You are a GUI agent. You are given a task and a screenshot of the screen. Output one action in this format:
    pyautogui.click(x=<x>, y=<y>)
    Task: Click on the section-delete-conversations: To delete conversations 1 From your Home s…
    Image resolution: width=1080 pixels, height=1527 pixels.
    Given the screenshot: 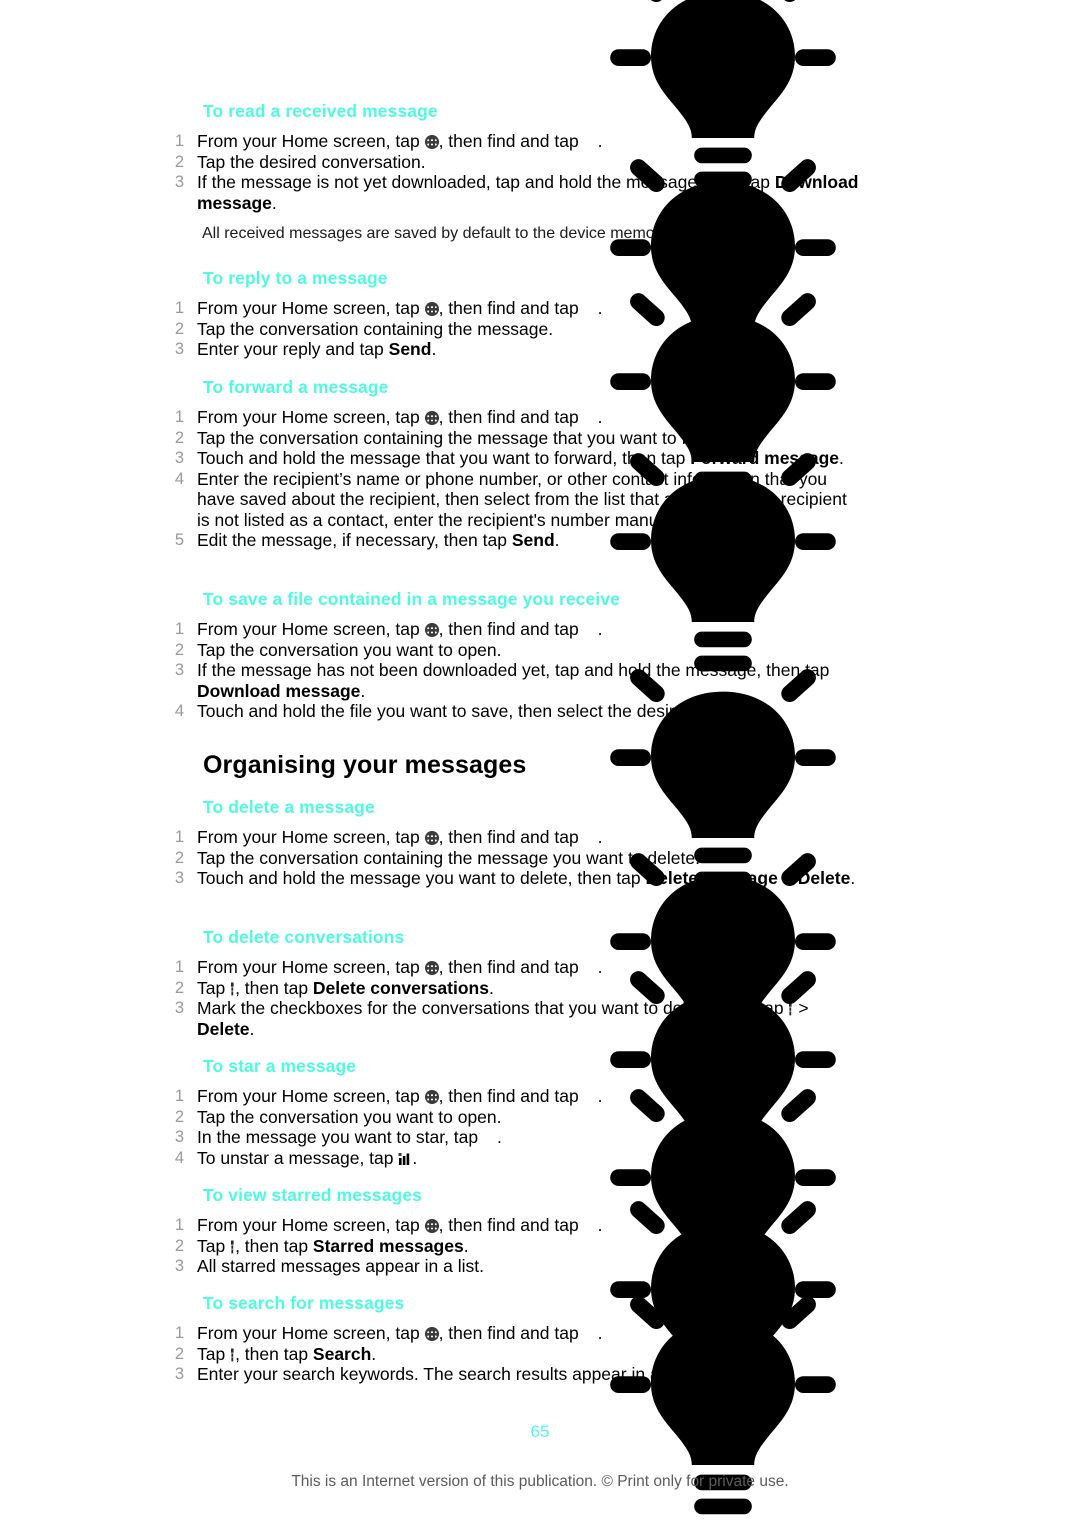 What is the action you would take?
    pyautogui.click(x=512, y=983)
    